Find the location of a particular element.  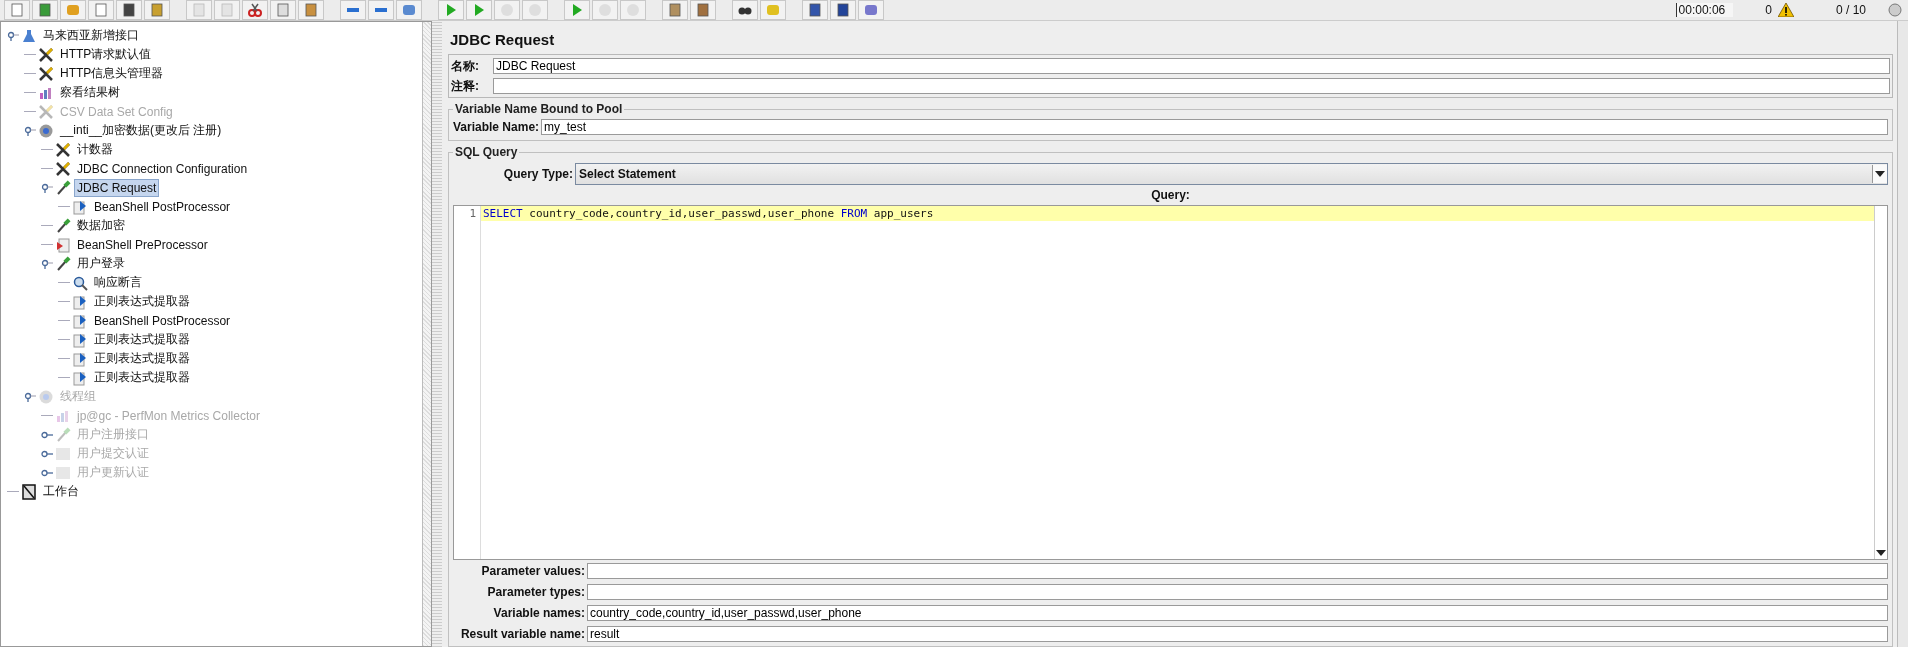

field-label: Result variable name: is located at coordinates (522, 634).